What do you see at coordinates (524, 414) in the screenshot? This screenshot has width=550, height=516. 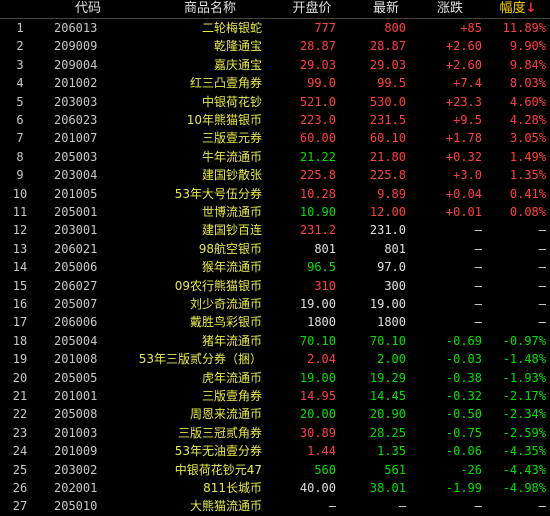 I see `row-pct: -2.34%` at bounding box center [524, 414].